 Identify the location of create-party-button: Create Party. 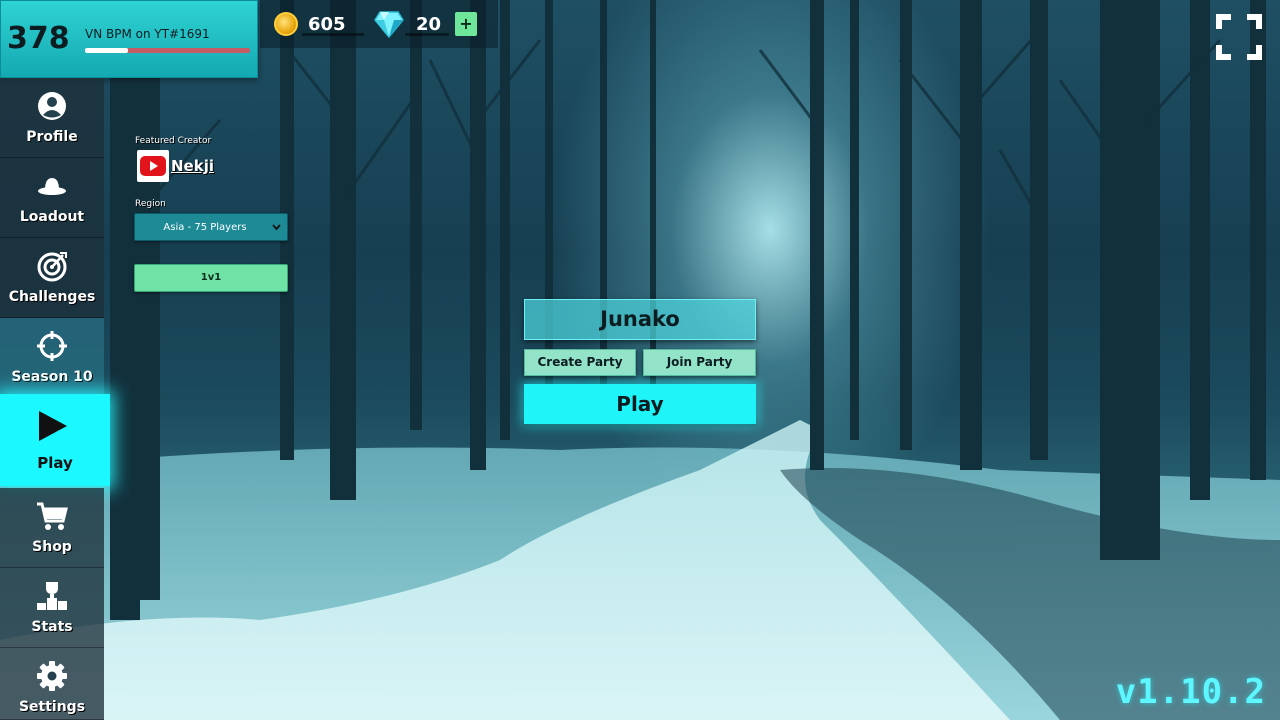
(580, 362).